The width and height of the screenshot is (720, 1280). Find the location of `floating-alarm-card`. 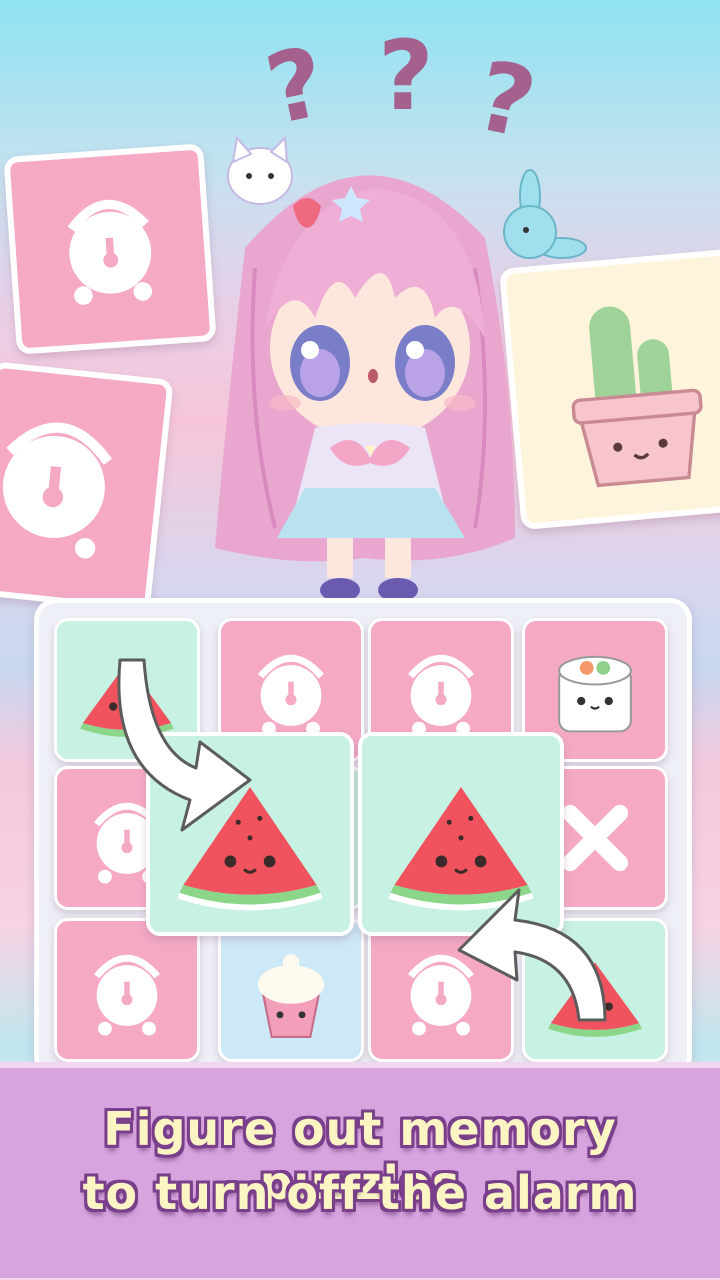

floating-alarm-card is located at coordinates (87, 487).